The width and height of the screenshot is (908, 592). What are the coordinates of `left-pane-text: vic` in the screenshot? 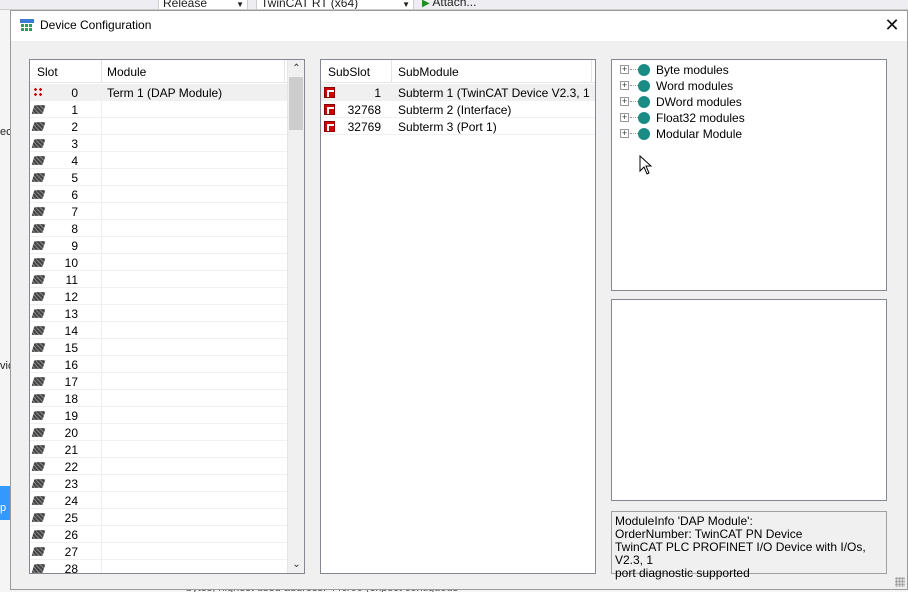 It's located at (5, 366).